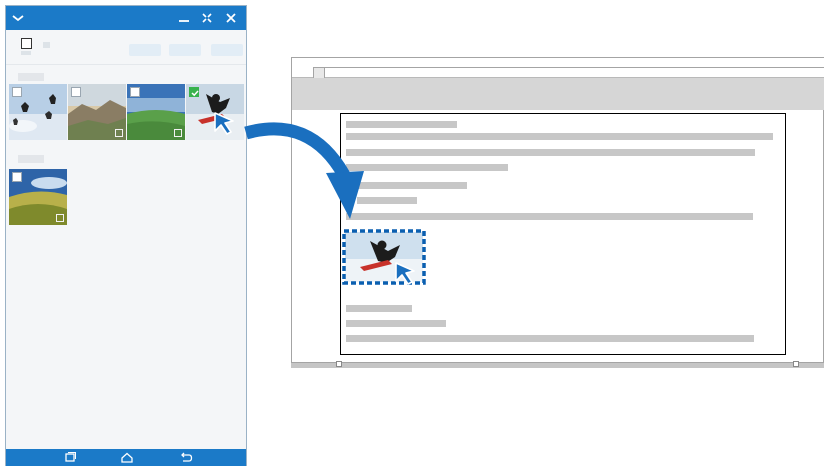 Image resolution: width=824 pixels, height=468 pixels. What do you see at coordinates (194, 92) in the screenshot?
I see `photo-checkbox-checked` at bounding box center [194, 92].